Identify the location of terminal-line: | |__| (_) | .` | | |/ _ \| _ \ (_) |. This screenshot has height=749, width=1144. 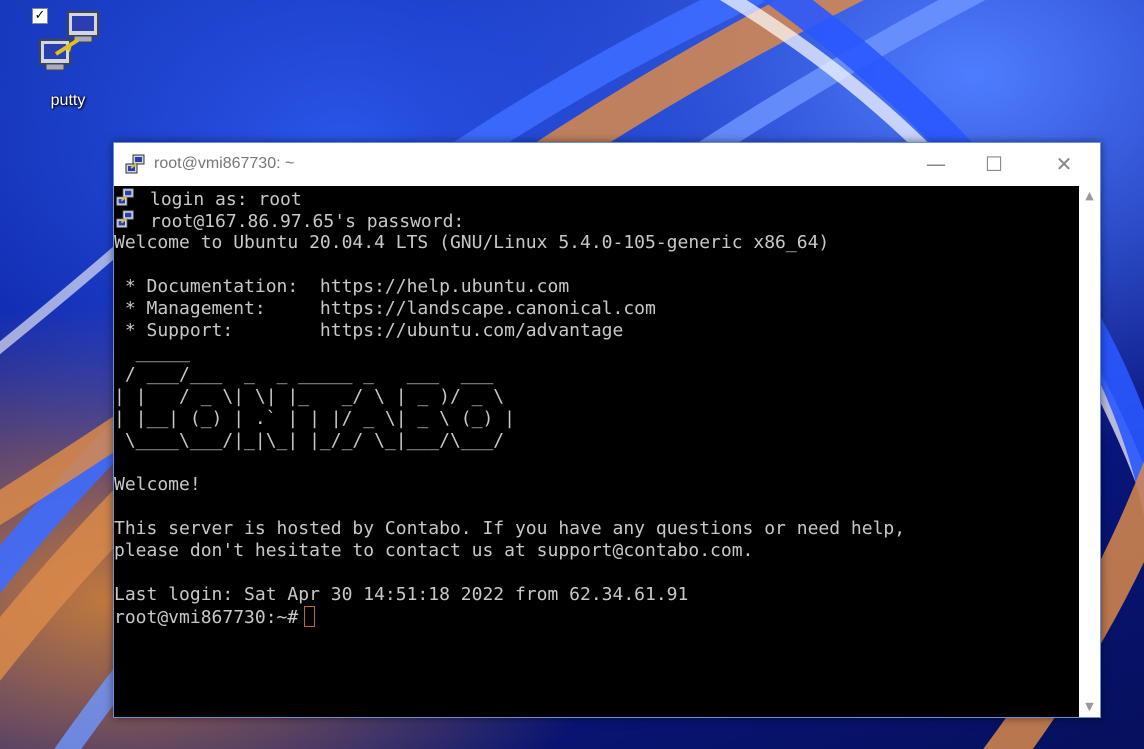
(314, 418).